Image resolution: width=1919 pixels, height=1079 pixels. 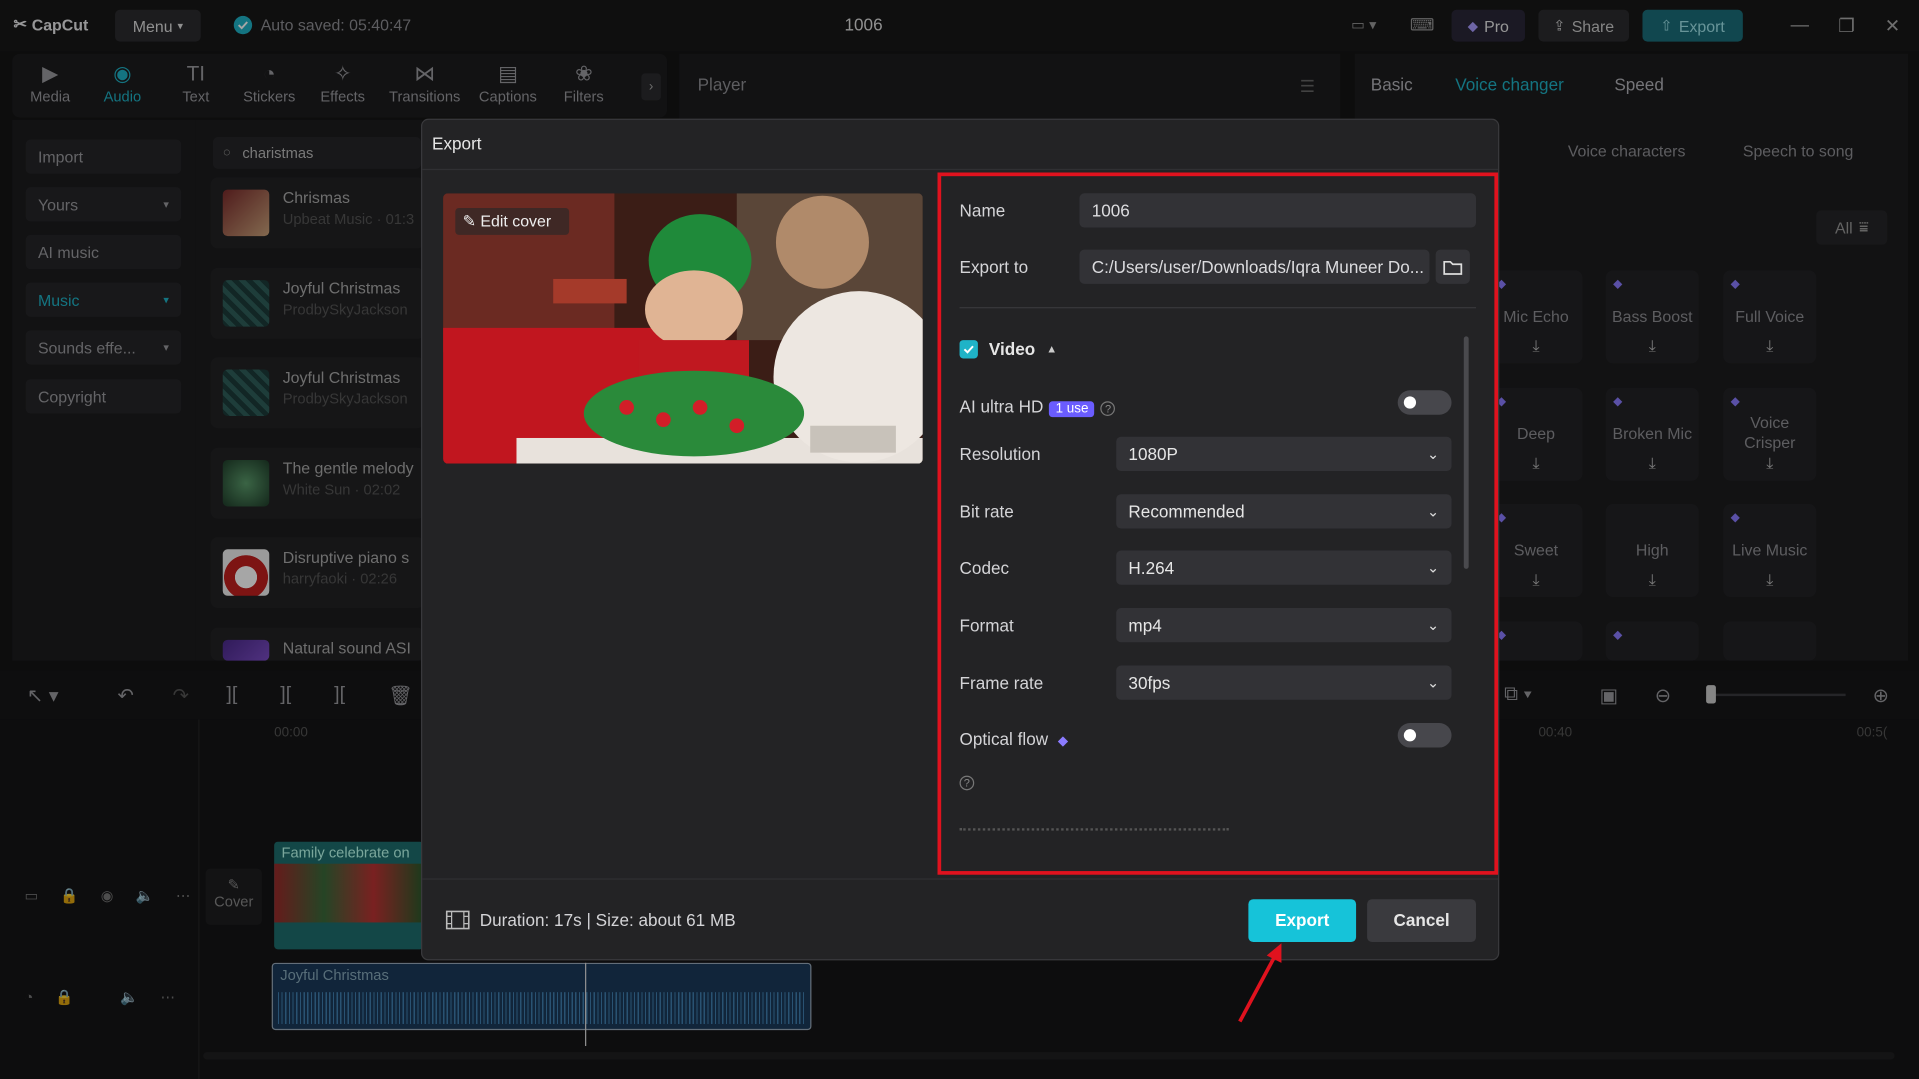 I want to click on cancel-button: Cancel, so click(x=1422, y=921).